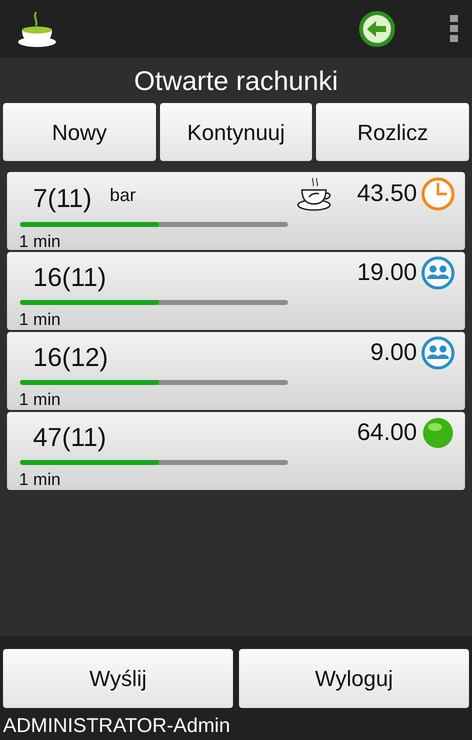 The image size is (472, 740). What do you see at coordinates (69, 435) in the screenshot?
I see `table-number: 47(11)` at bounding box center [69, 435].